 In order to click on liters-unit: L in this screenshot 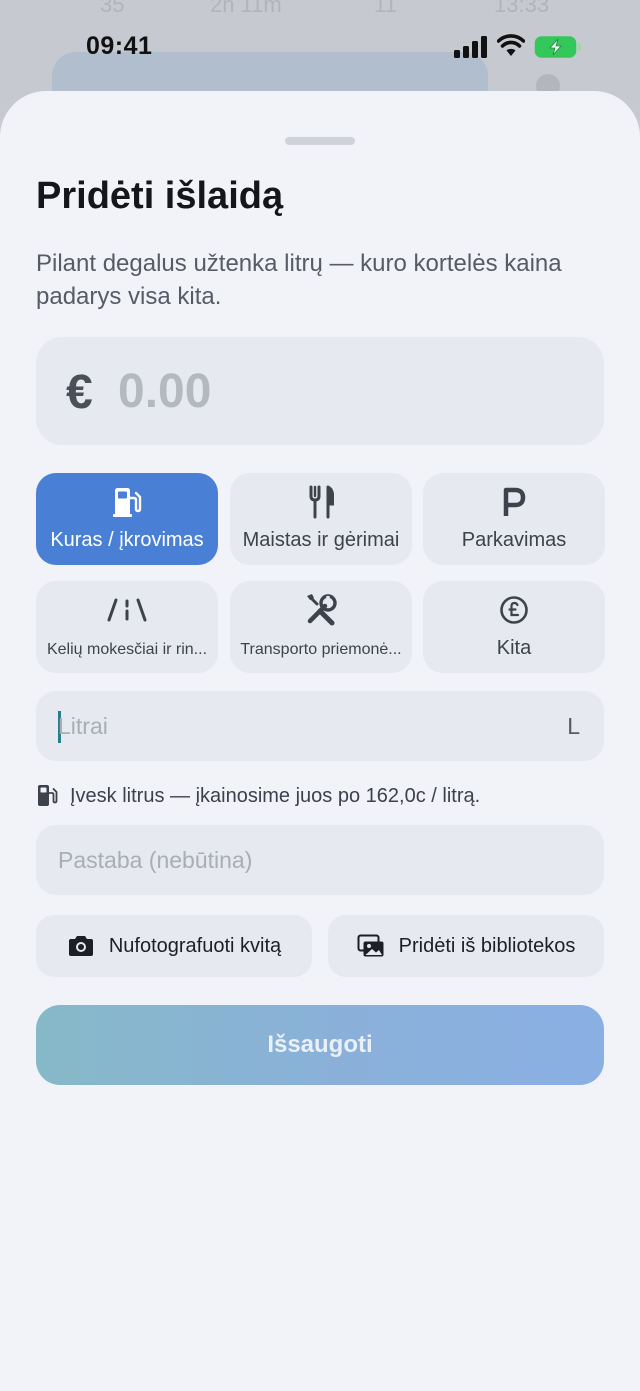, I will do `click(573, 726)`.